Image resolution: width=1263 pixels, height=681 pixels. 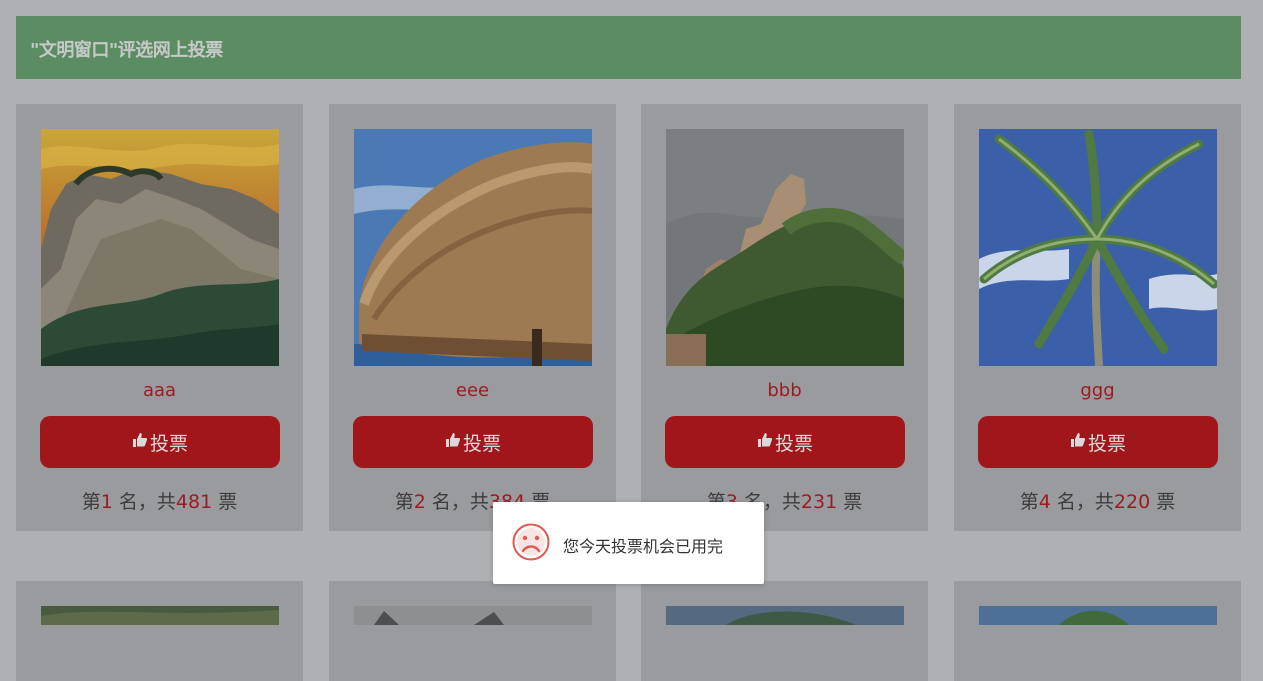 What do you see at coordinates (126, 50) in the screenshot?
I see `page-title: "文明窗口"评选网上投票` at bounding box center [126, 50].